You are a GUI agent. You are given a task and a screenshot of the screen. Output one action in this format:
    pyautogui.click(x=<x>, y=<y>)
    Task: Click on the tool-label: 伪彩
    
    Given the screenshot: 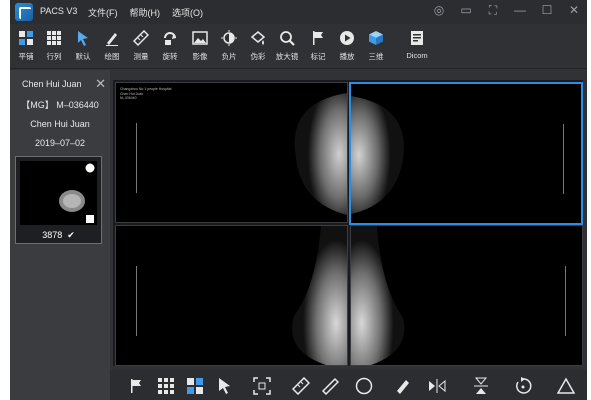 What is the action you would take?
    pyautogui.click(x=258, y=56)
    